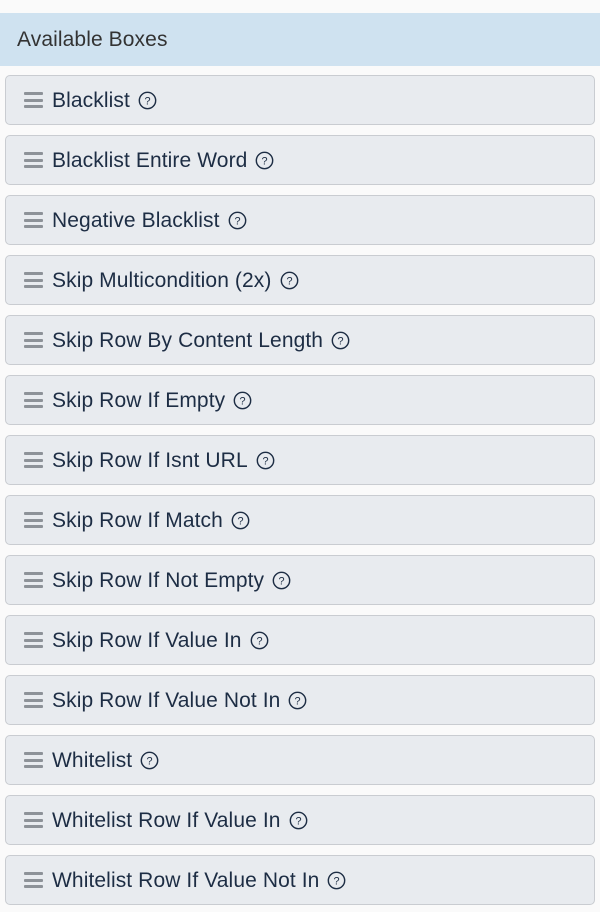 This screenshot has width=600, height=912. I want to click on box-item-label: Skip Row If Isnt URL, so click(150, 460).